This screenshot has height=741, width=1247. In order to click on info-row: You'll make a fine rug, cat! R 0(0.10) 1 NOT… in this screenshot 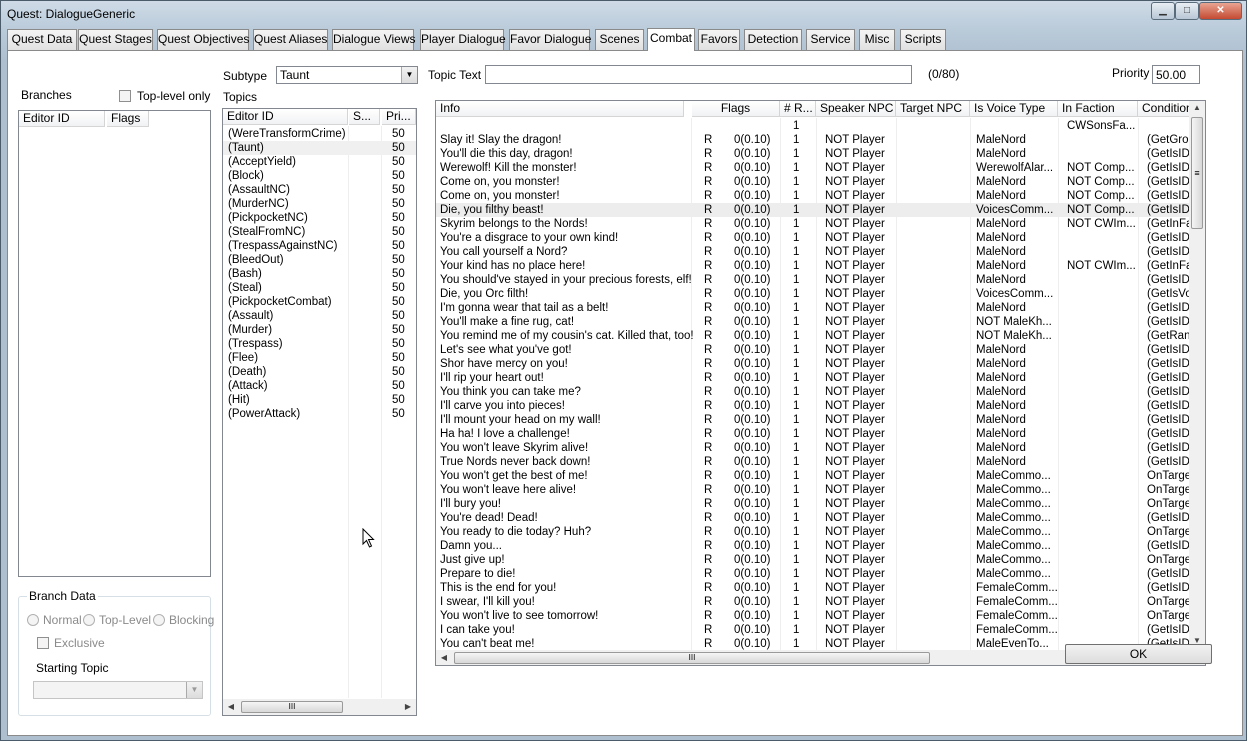, I will do `click(816, 322)`.